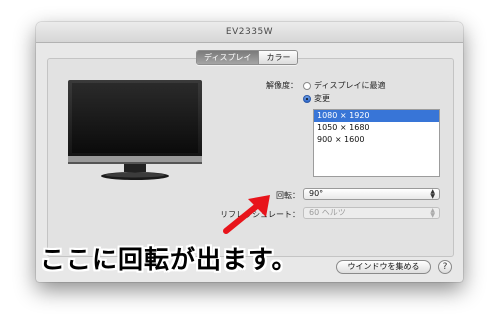 The width and height of the screenshot is (500, 336). I want to click on radio-button, so click(307, 85).